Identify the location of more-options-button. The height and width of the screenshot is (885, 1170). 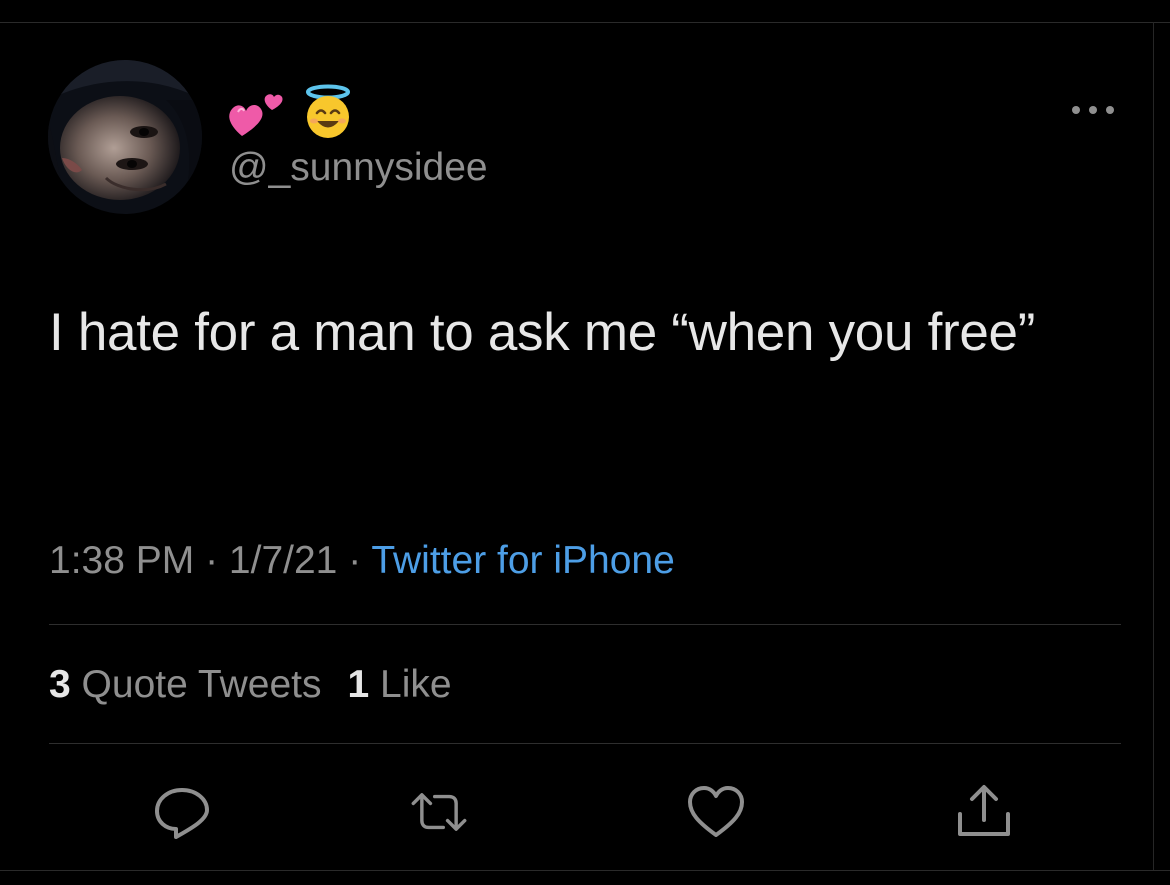
(1093, 110).